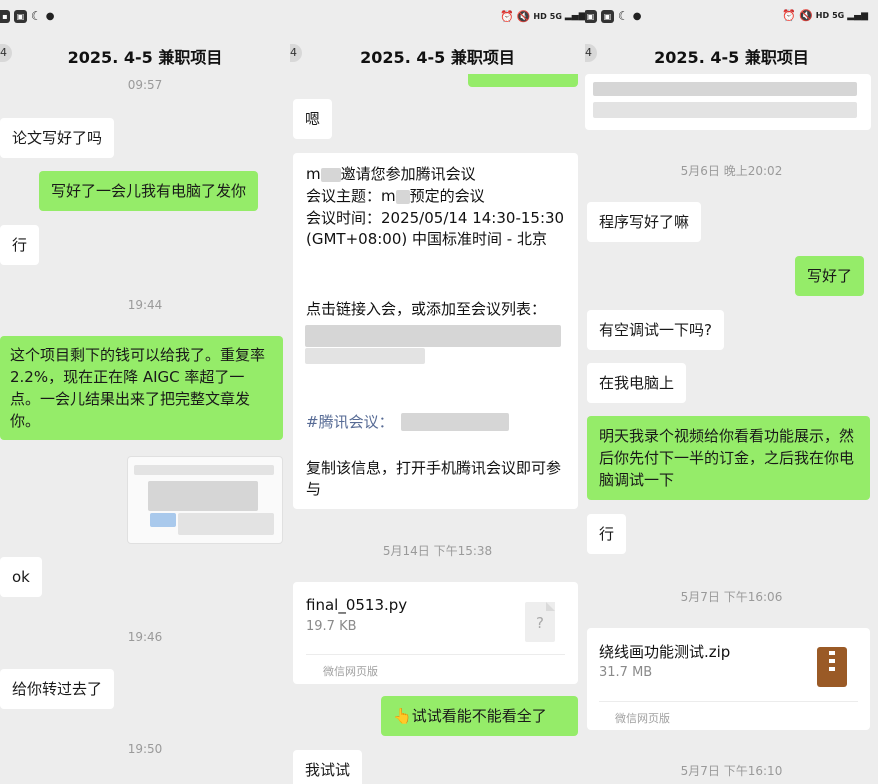 Image resolution: width=878 pixels, height=784 pixels. Describe the element at coordinates (328, 767) in the screenshot. I see `message-bubble-incoming: 我试试` at that location.